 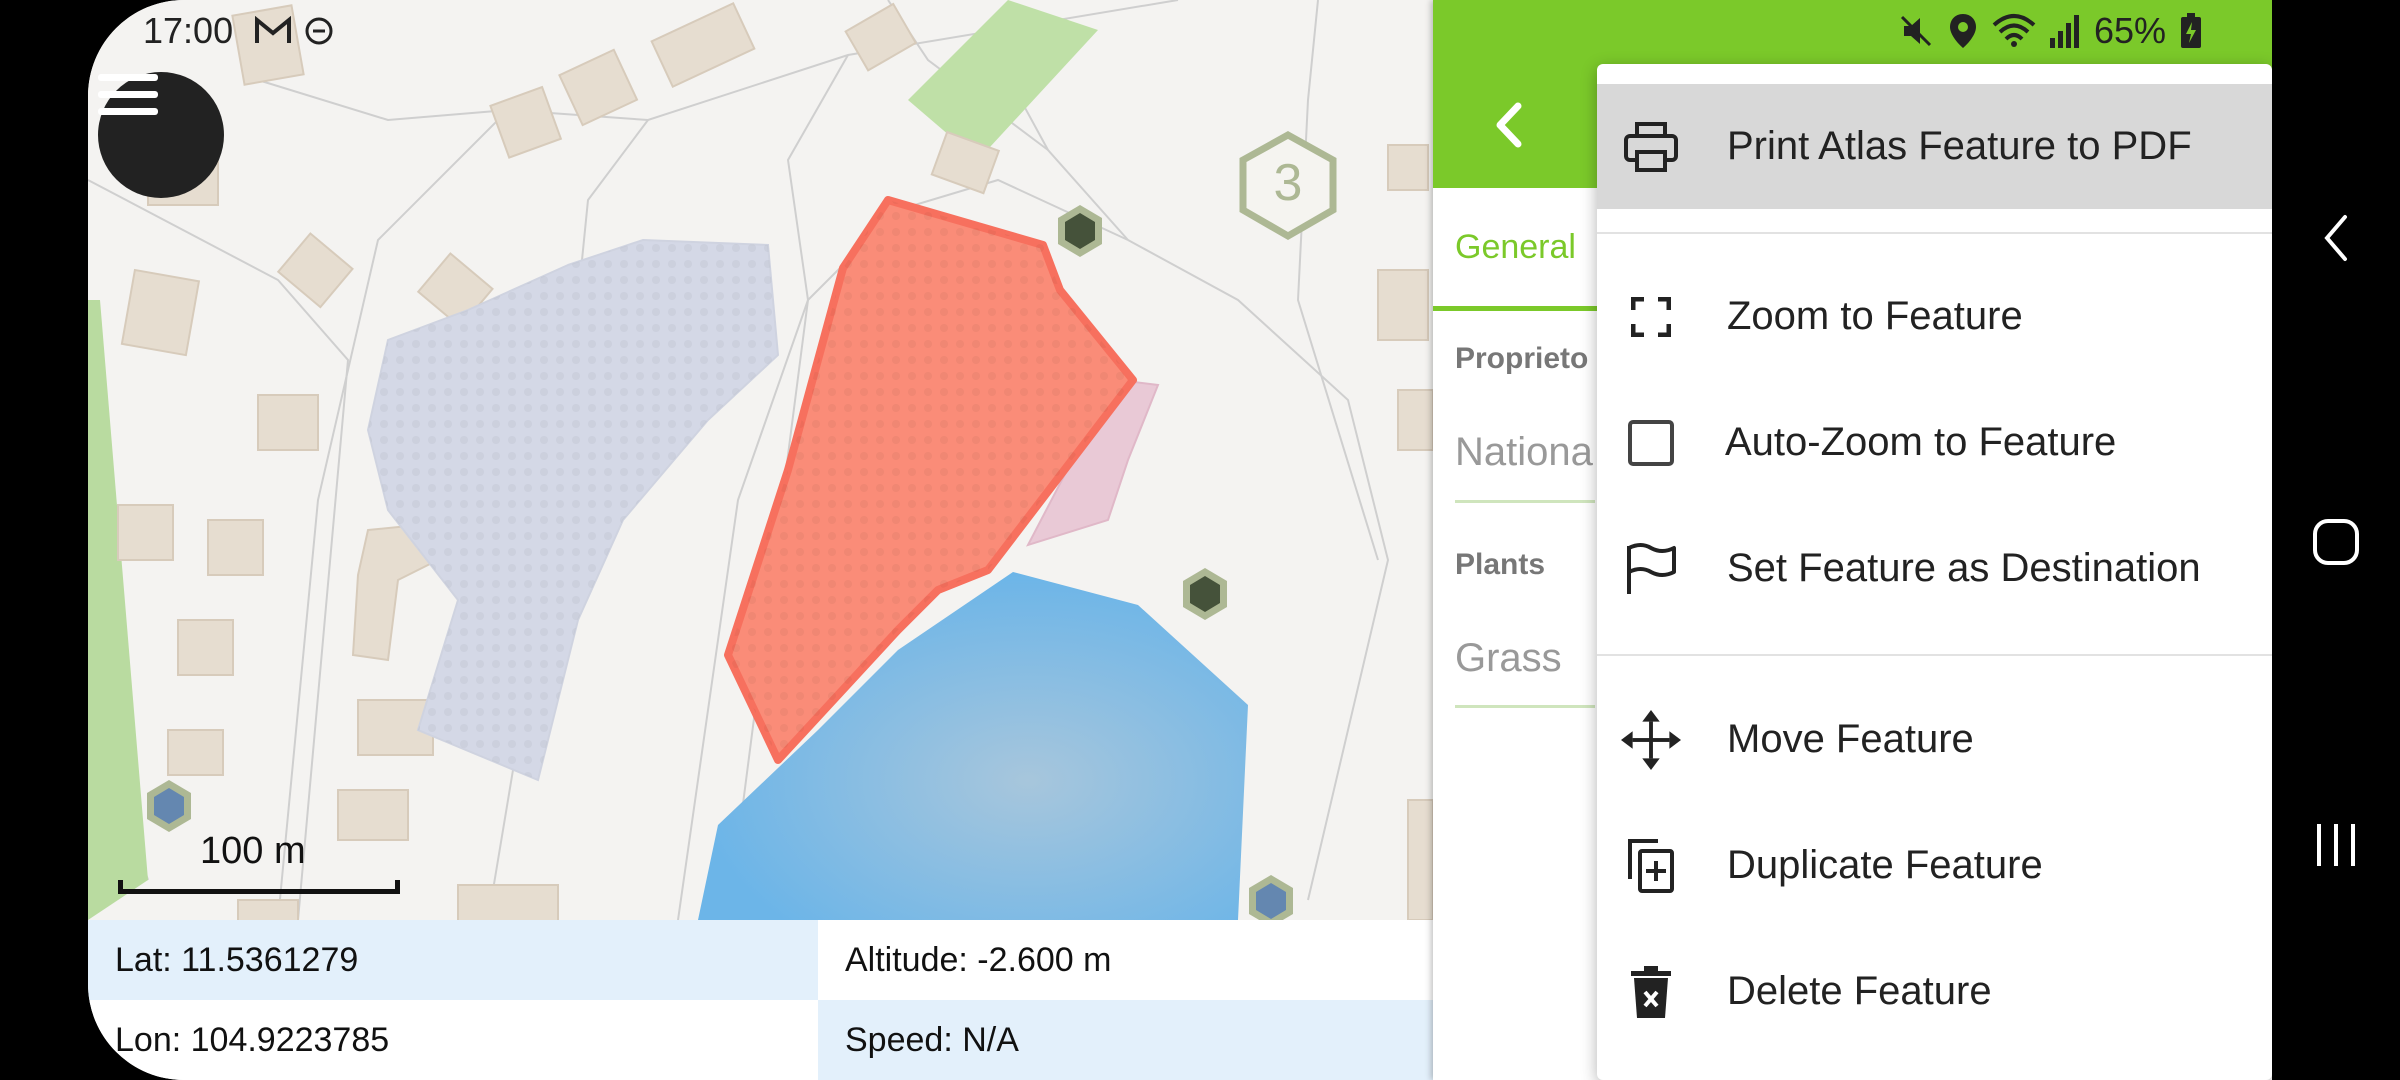 I want to click on checkbox-icon, so click(x=1651, y=443).